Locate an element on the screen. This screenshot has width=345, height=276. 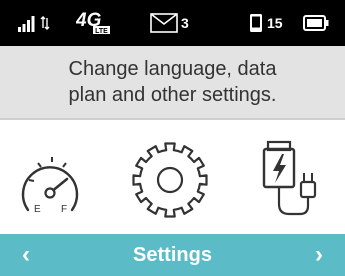
next-arrow-button: › is located at coordinates (319, 255).